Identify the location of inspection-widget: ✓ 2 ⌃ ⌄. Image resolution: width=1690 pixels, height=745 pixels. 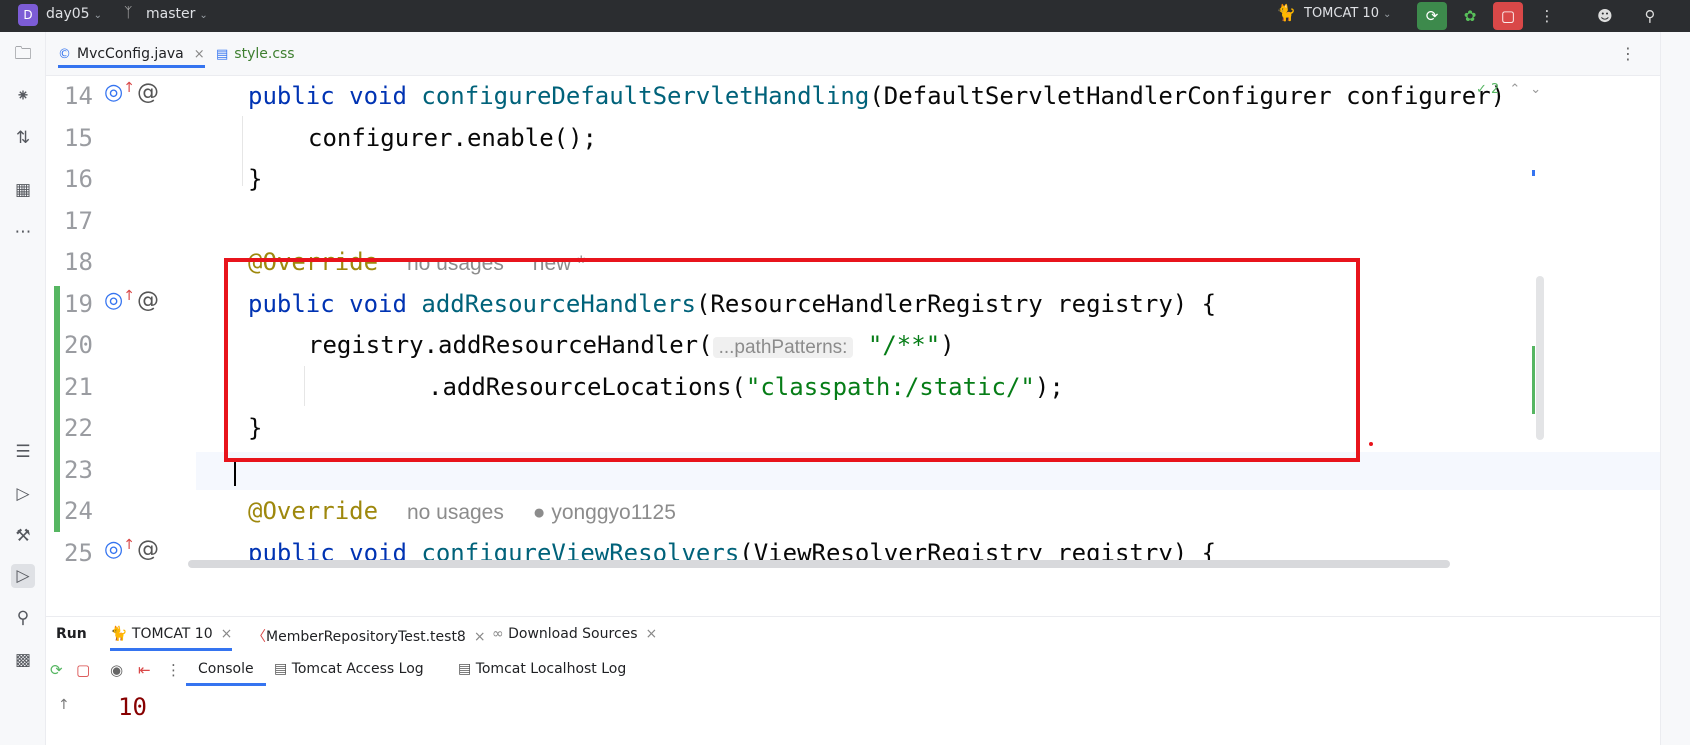
(1508, 89).